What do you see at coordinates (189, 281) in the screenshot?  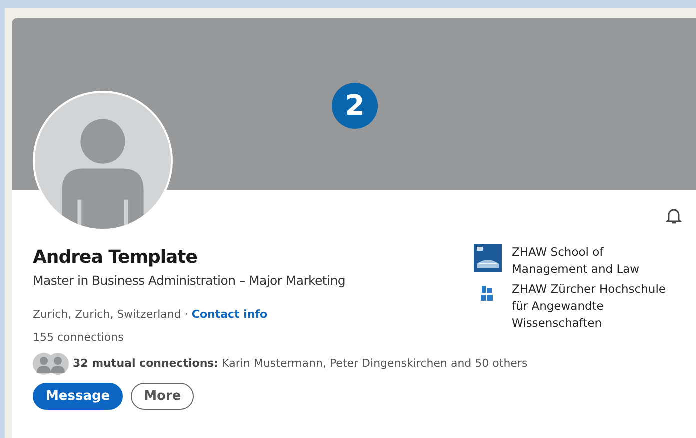 I see `profile-headline: Master in Business Administration – Major Marketing` at bounding box center [189, 281].